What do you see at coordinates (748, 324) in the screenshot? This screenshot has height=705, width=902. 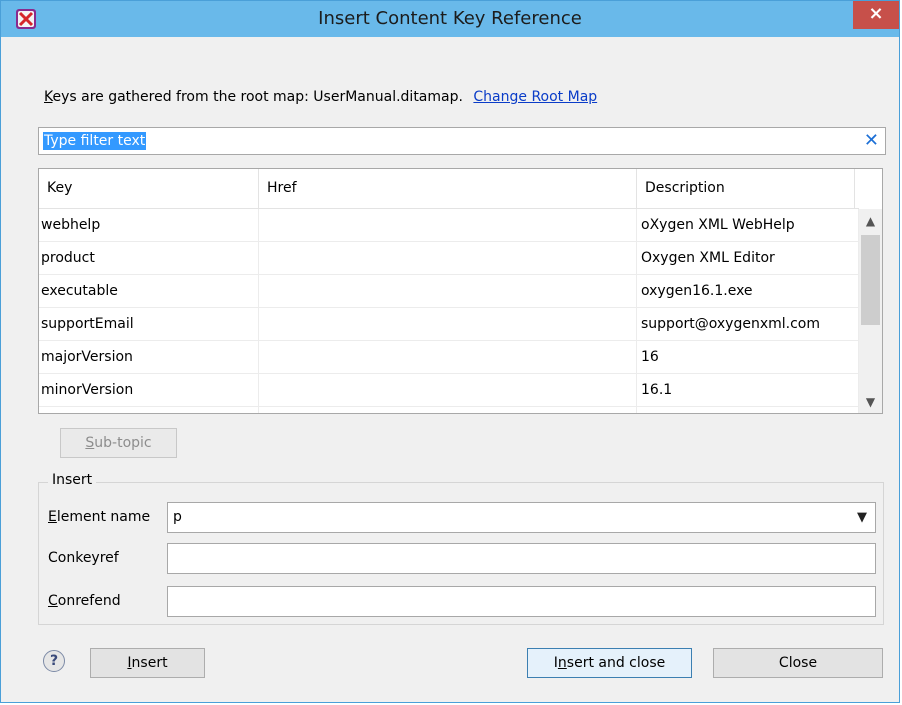 I see `cell-description: support@oxygenxml.com` at bounding box center [748, 324].